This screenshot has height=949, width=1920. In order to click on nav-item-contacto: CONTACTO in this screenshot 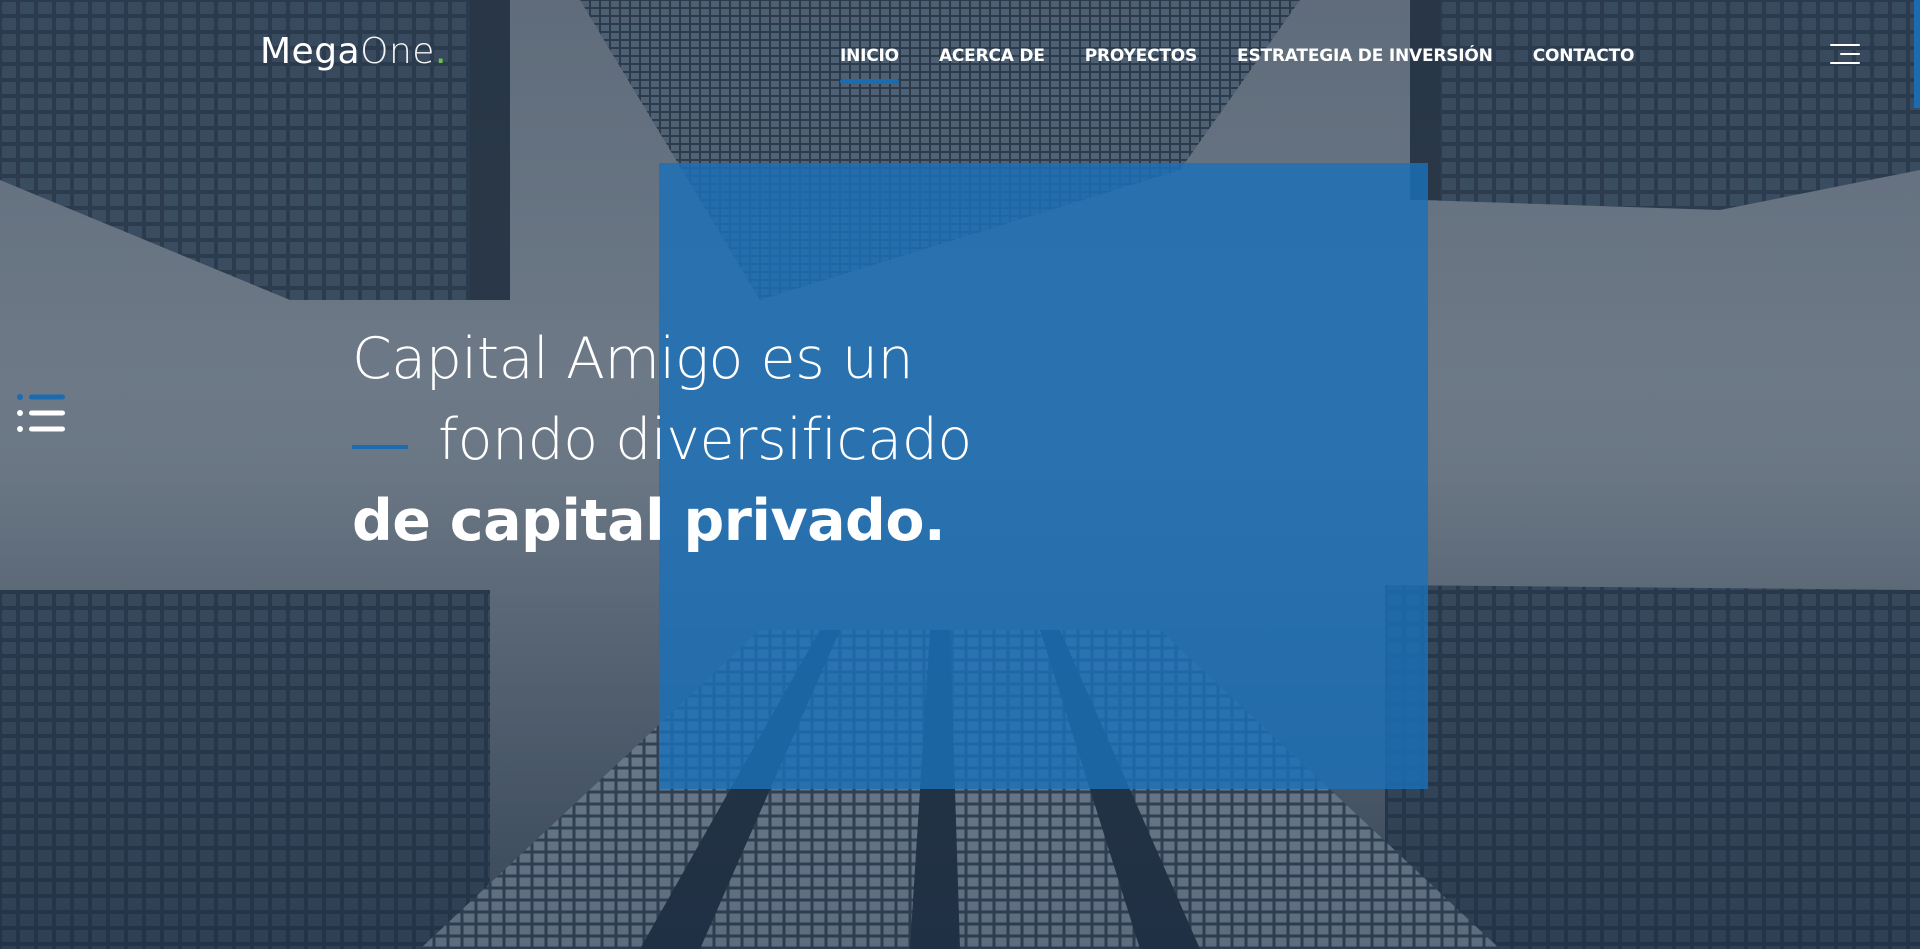, I will do `click(1584, 59)`.